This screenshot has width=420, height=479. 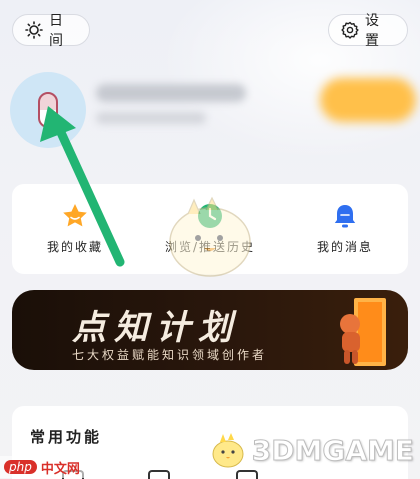 What do you see at coordinates (156, 328) in the screenshot?
I see `banner-title: 点知计划` at bounding box center [156, 328].